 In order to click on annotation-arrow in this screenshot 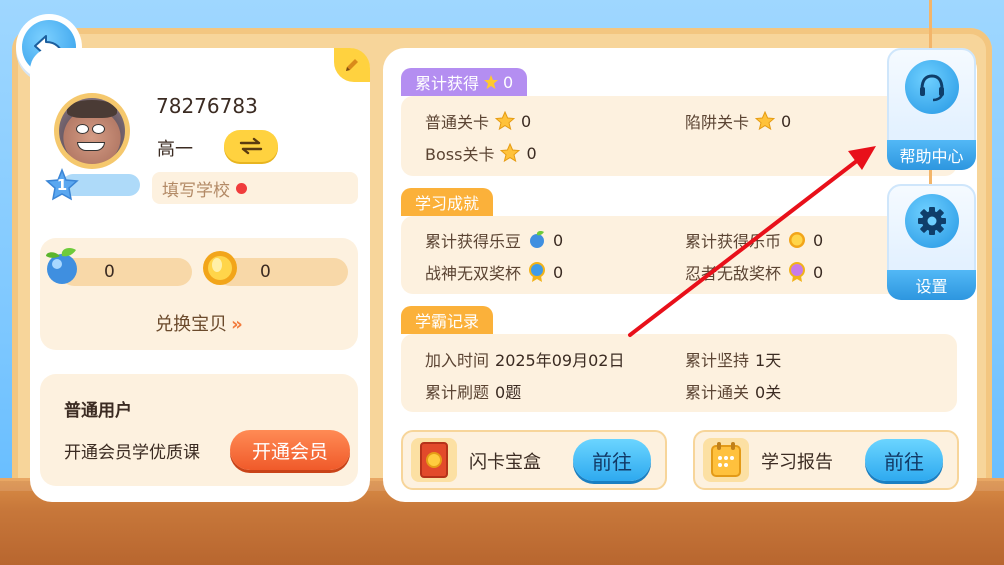, I will do `click(752, 241)`.